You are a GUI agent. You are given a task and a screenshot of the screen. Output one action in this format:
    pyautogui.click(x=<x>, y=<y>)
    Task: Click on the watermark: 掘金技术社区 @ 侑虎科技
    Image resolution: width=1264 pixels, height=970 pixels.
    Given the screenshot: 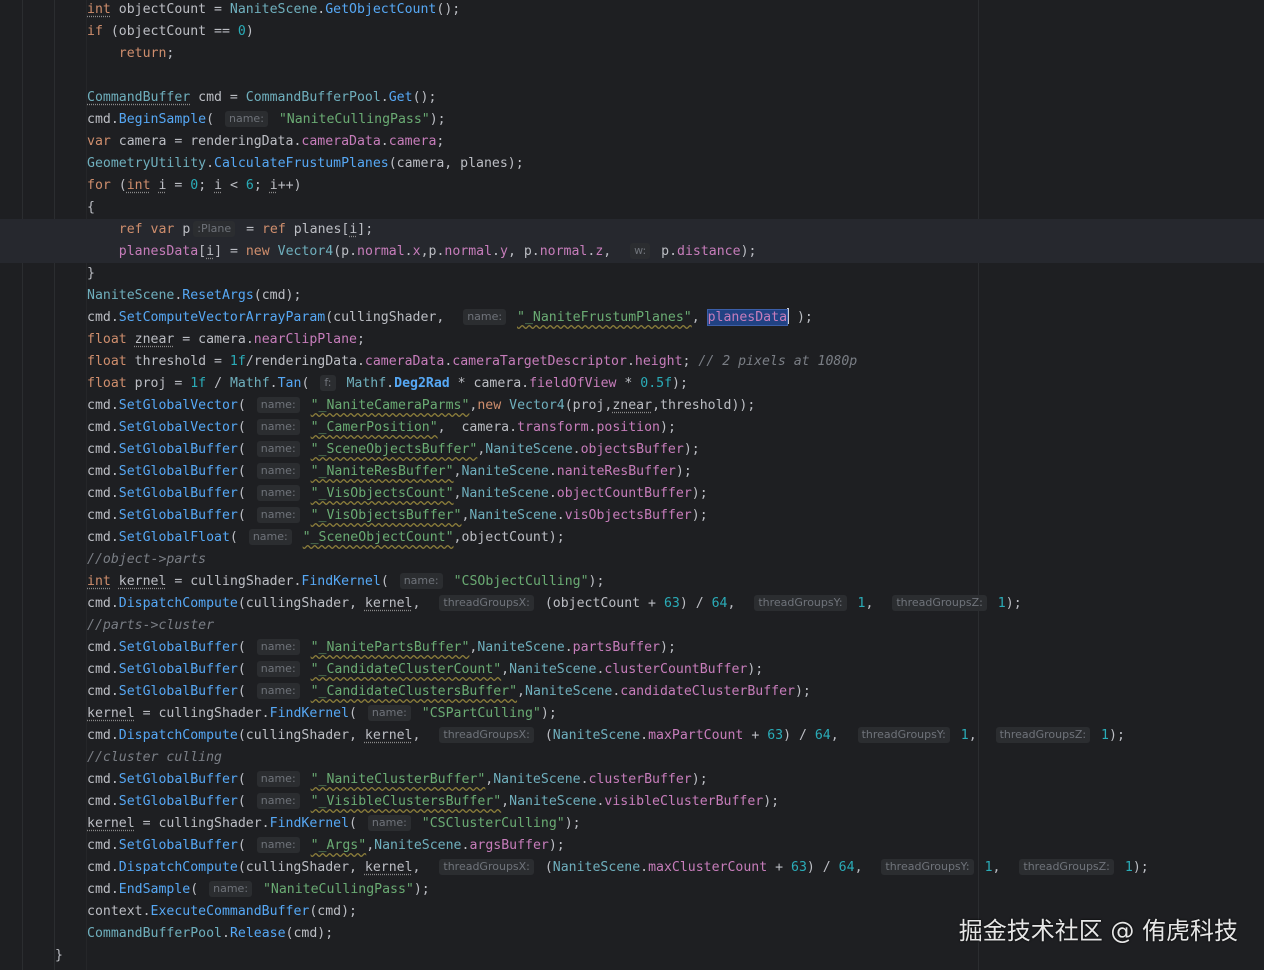 What is the action you would take?
    pyautogui.click(x=1098, y=931)
    